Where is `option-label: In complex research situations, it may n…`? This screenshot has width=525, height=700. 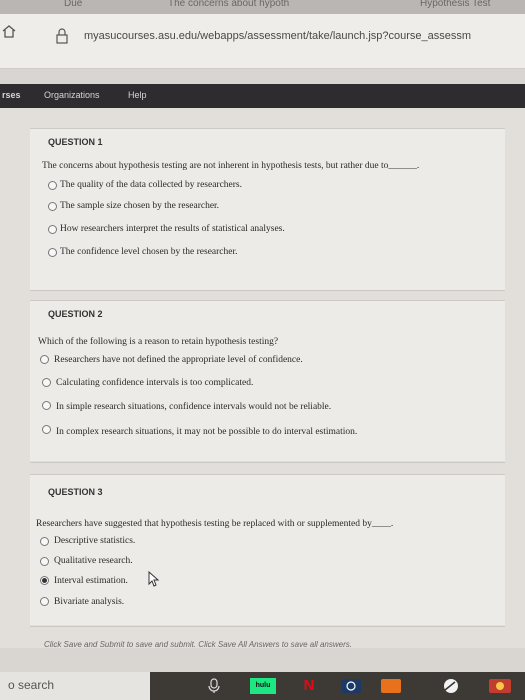 option-label: In complex research situations, it may n… is located at coordinates (206, 432).